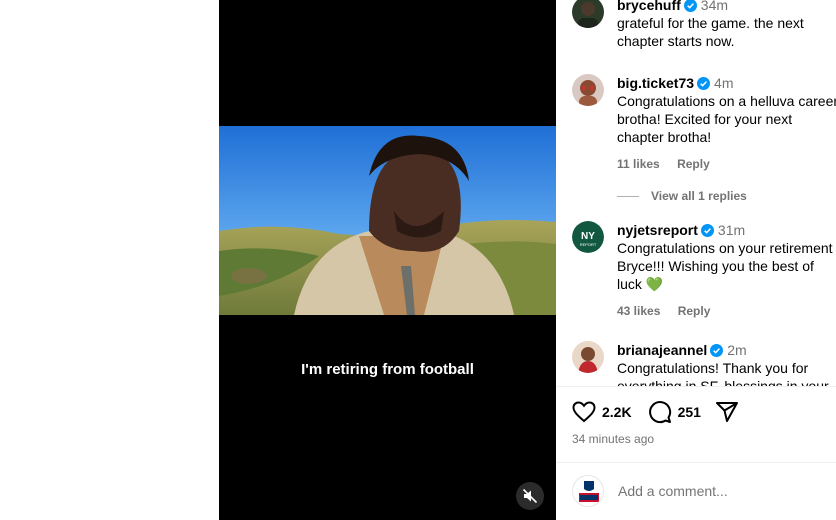 This screenshot has height=520, width=836. I want to click on mute-button, so click(530, 496).